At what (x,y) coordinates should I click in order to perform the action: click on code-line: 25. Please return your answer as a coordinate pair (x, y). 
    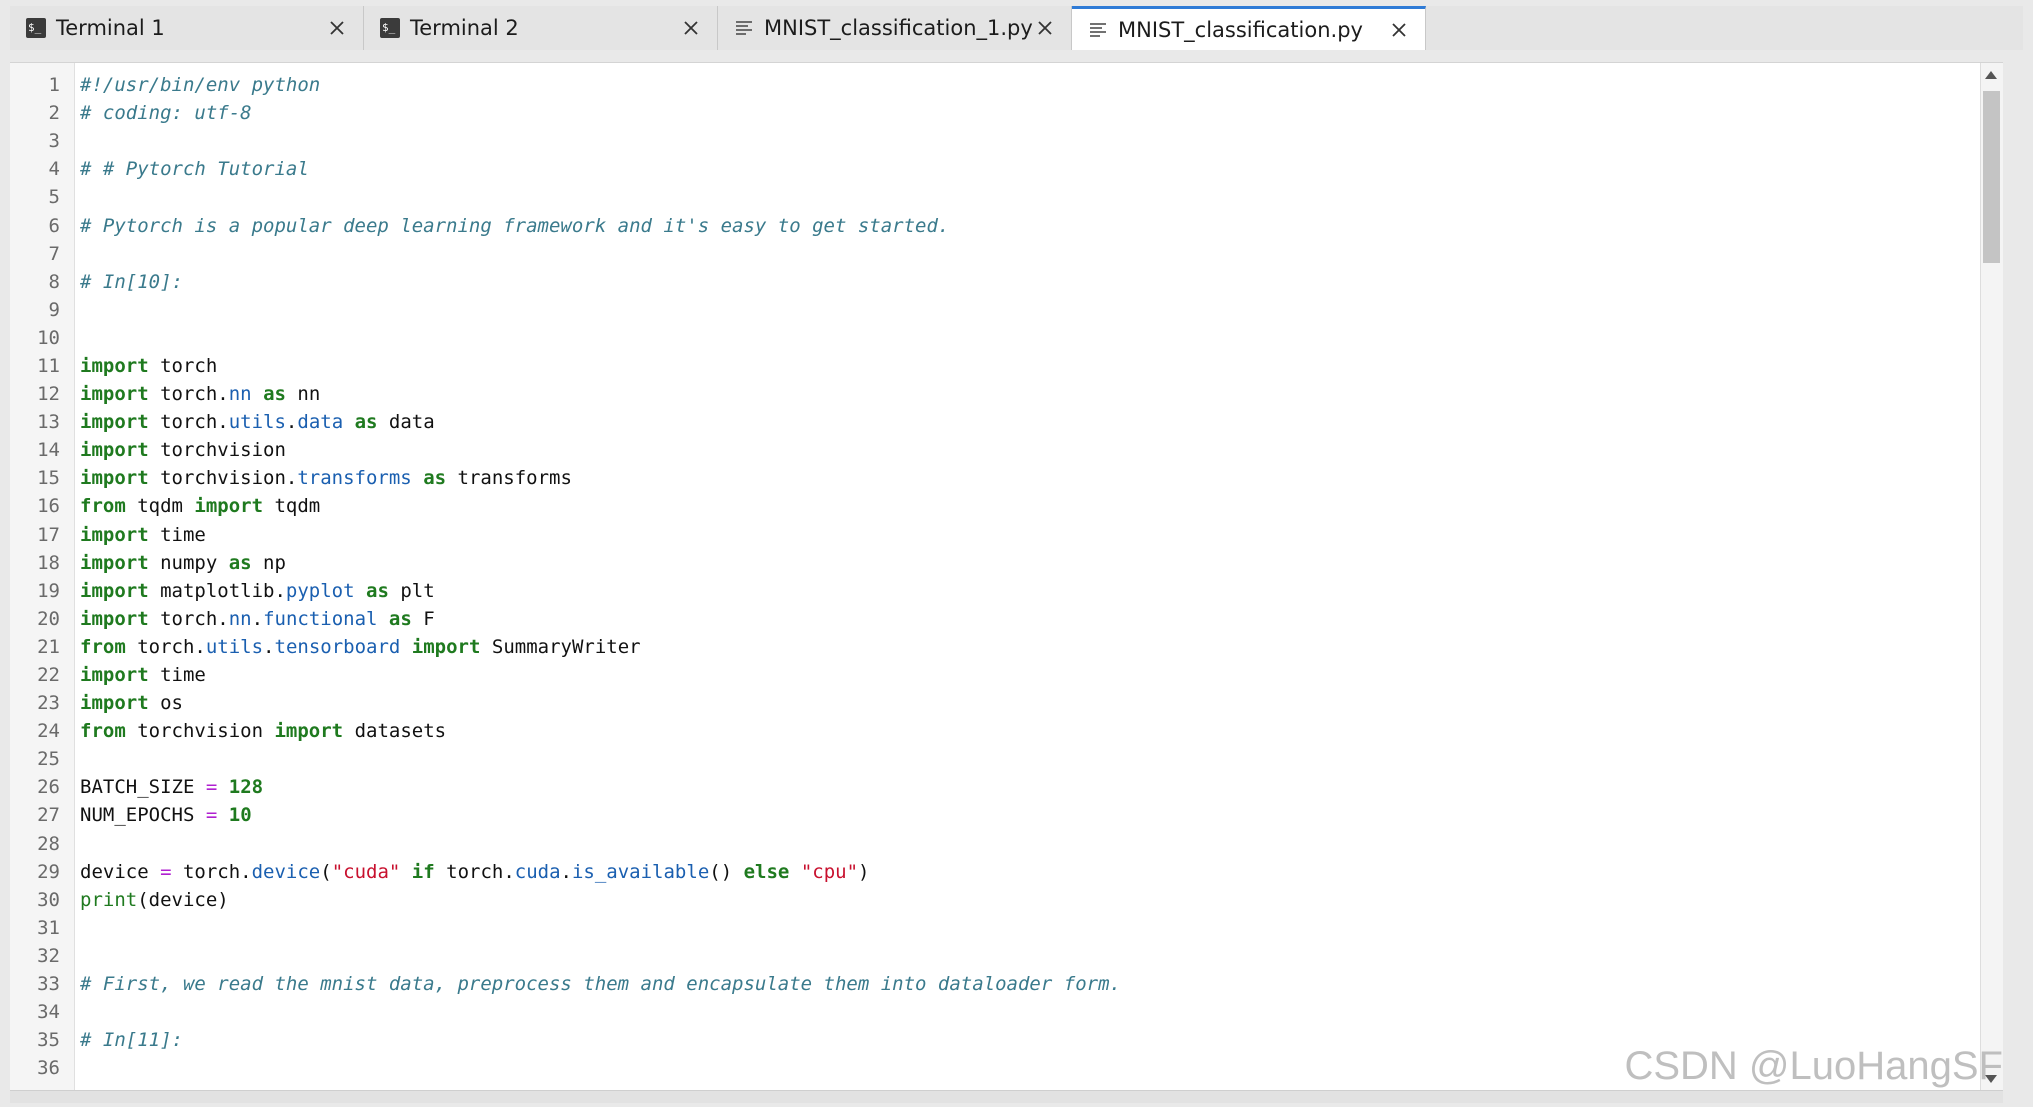
    Looking at the image, I should click on (990, 759).